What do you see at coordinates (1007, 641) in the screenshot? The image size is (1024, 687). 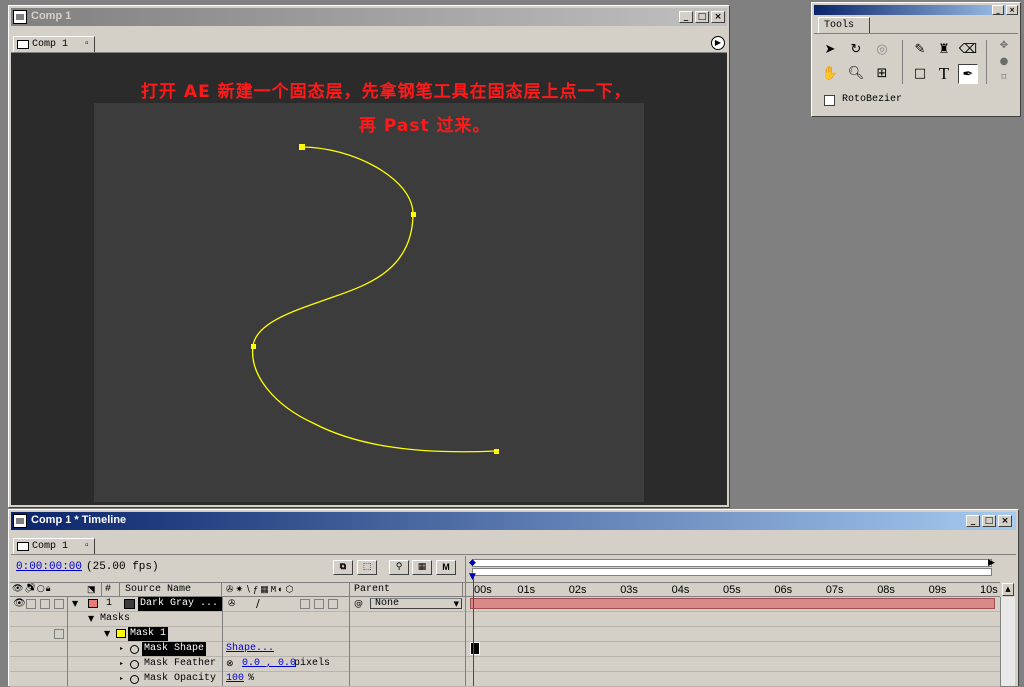 I see `timeline-vertical-scrollbar` at bounding box center [1007, 641].